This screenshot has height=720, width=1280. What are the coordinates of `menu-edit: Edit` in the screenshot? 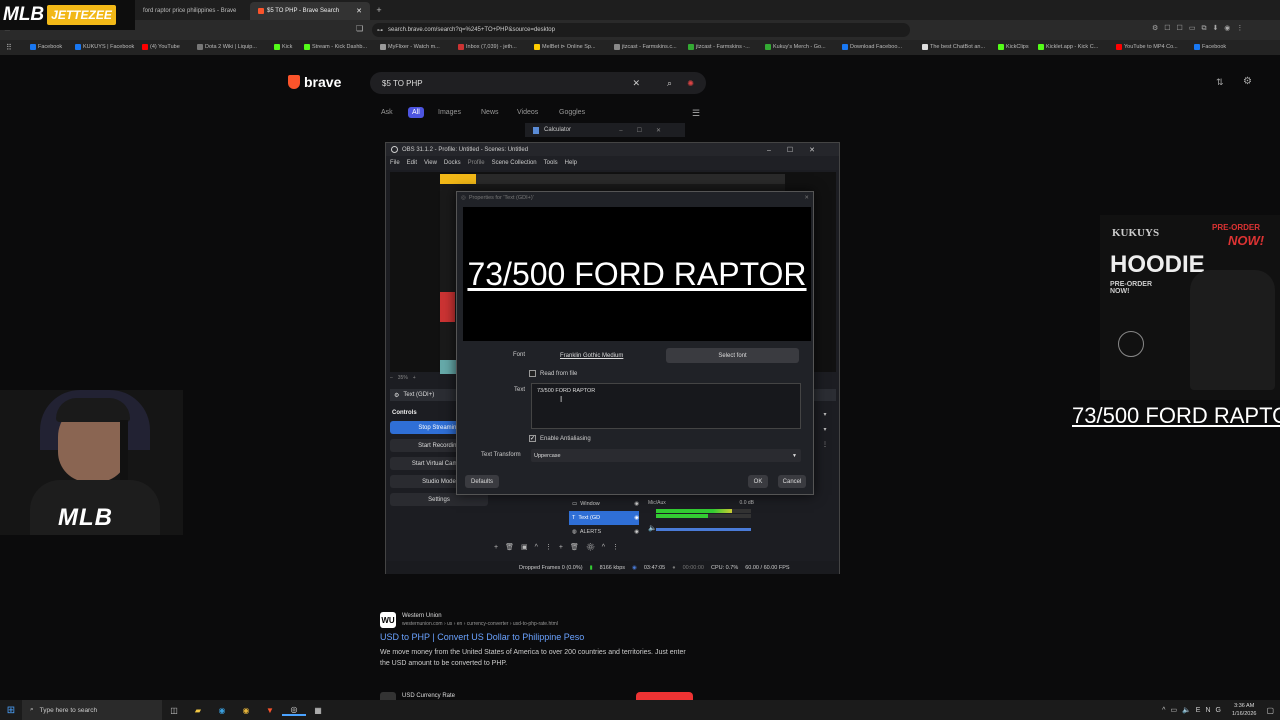 It's located at (412, 163).